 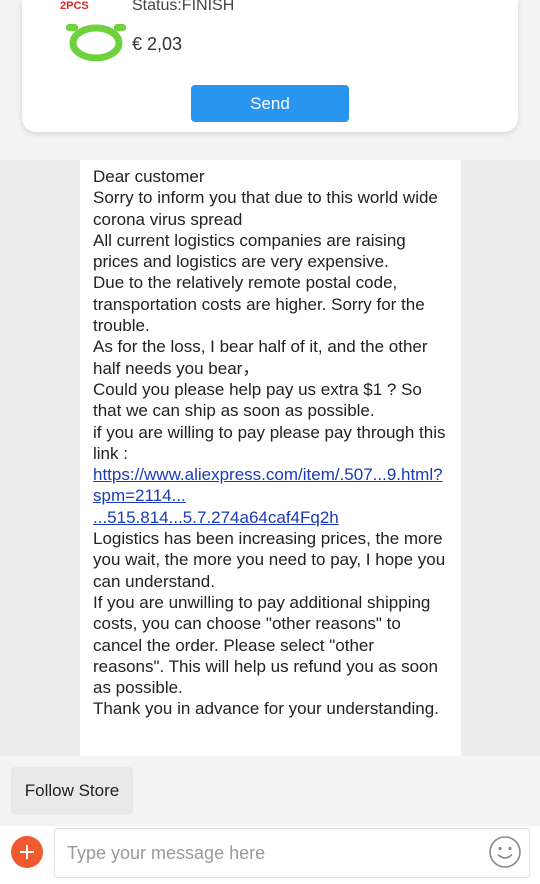 What do you see at coordinates (157, 44) in the screenshot?
I see `order-price: € 2,03` at bounding box center [157, 44].